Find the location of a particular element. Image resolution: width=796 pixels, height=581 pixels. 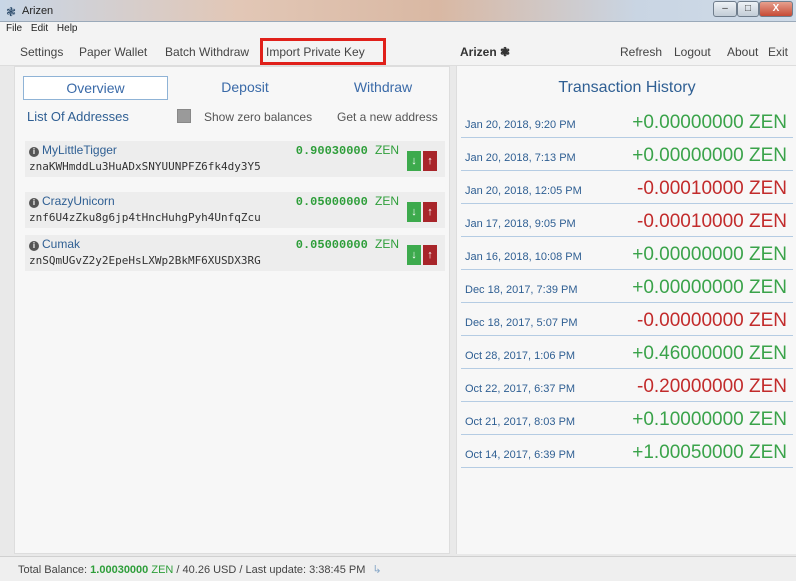

transaction-row: Jan 17, 2018, 9:05 PM -0.00010000 ZEN is located at coordinates (627, 223).